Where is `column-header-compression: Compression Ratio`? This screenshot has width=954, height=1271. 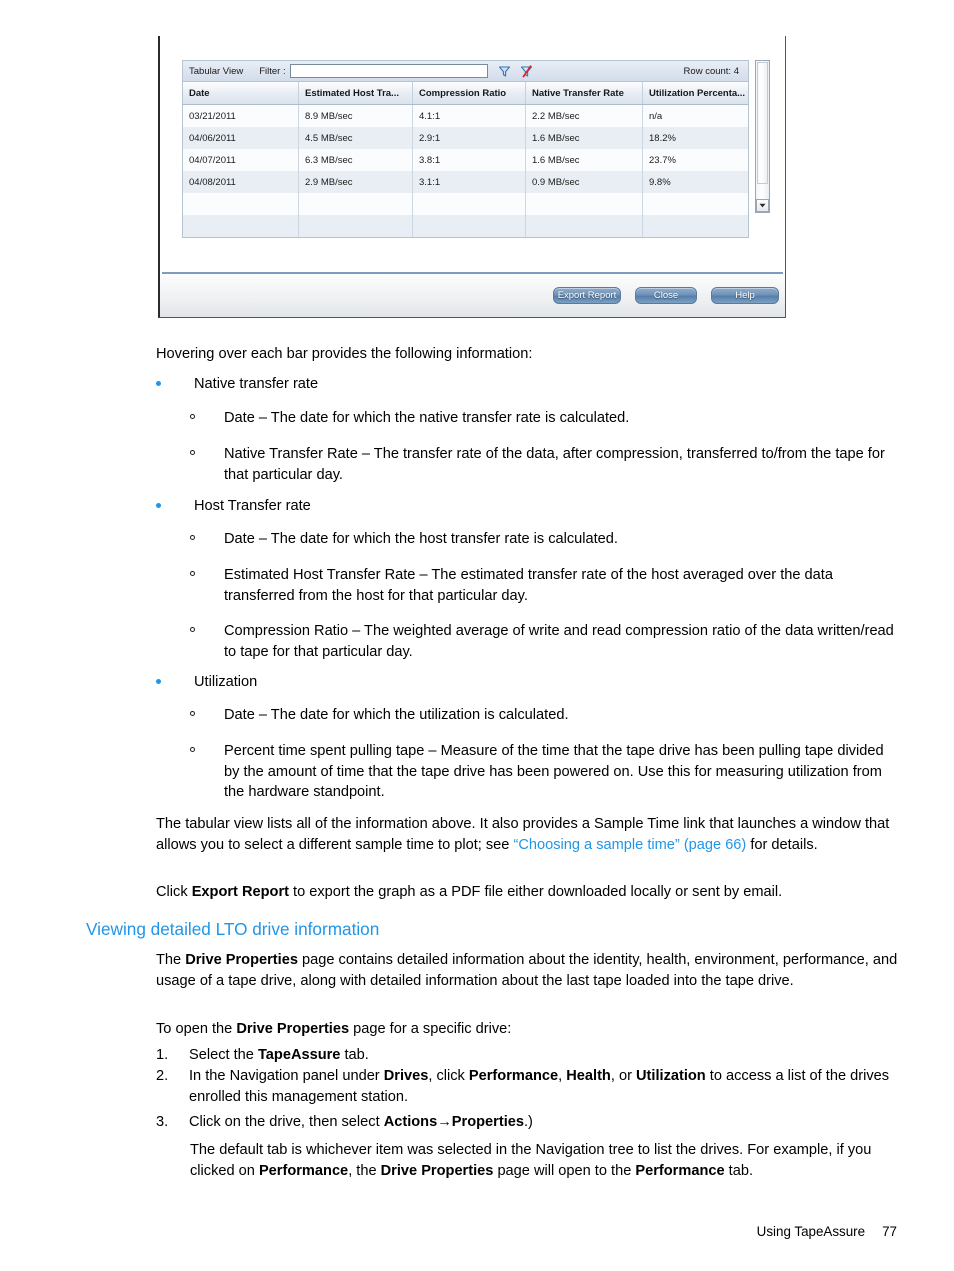 column-header-compression: Compression Ratio is located at coordinates (469, 93).